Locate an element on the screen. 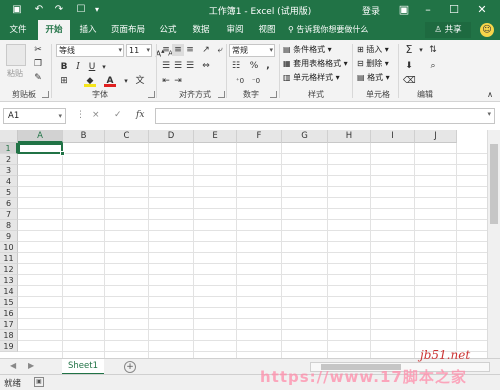 This screenshot has height=390, width=500. column-header: F is located at coordinates (259, 136).